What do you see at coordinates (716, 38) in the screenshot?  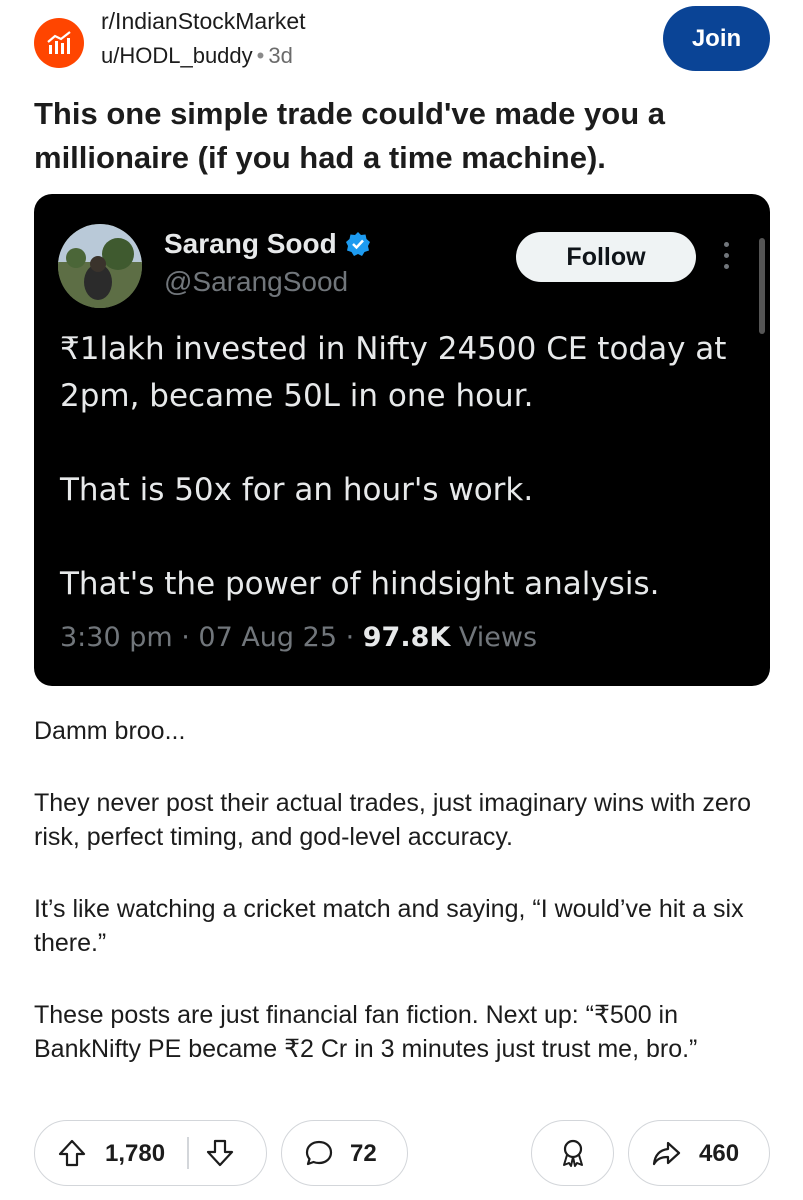 I see `join-button: Join` at bounding box center [716, 38].